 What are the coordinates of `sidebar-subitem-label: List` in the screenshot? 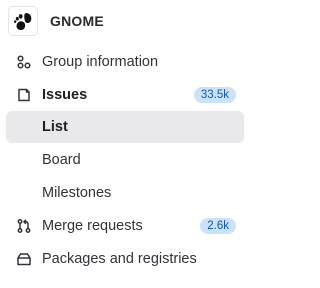 It's located at (55, 127).